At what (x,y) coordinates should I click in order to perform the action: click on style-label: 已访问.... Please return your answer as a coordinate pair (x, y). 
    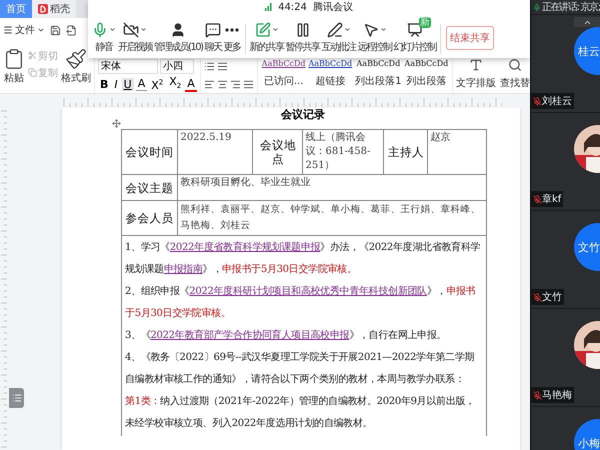
    Looking at the image, I should click on (284, 81).